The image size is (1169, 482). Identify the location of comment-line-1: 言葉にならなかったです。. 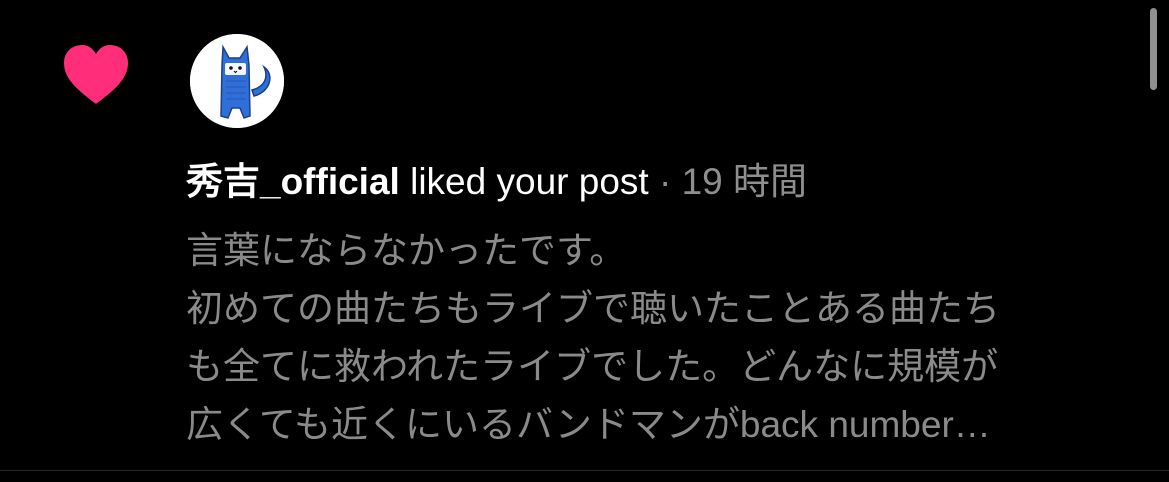
(406, 250).